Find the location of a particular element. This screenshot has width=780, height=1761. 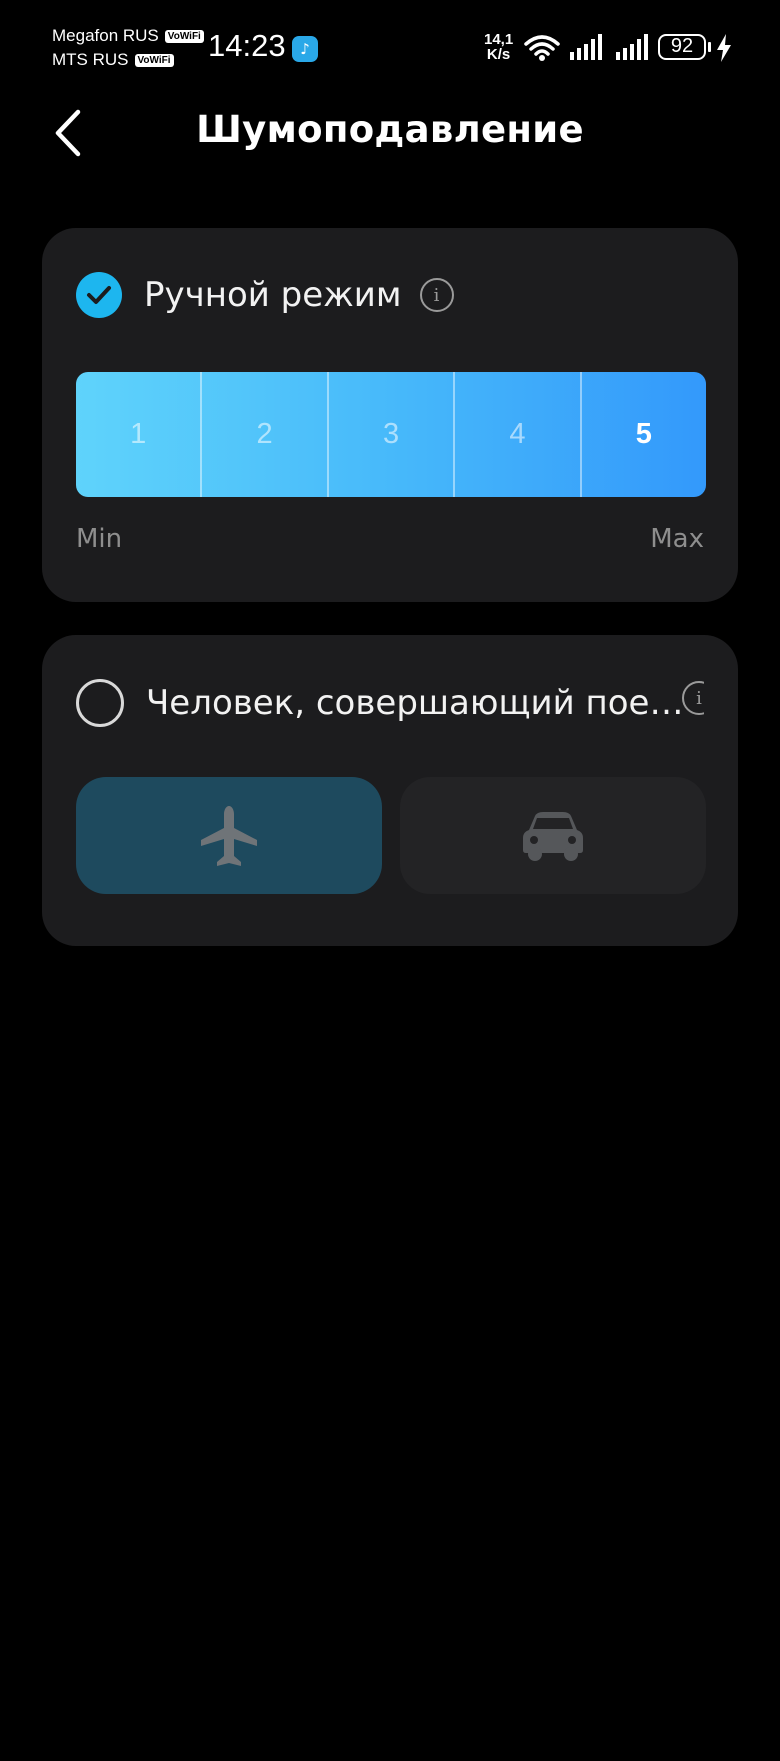

level-4: 4 is located at coordinates (518, 434).